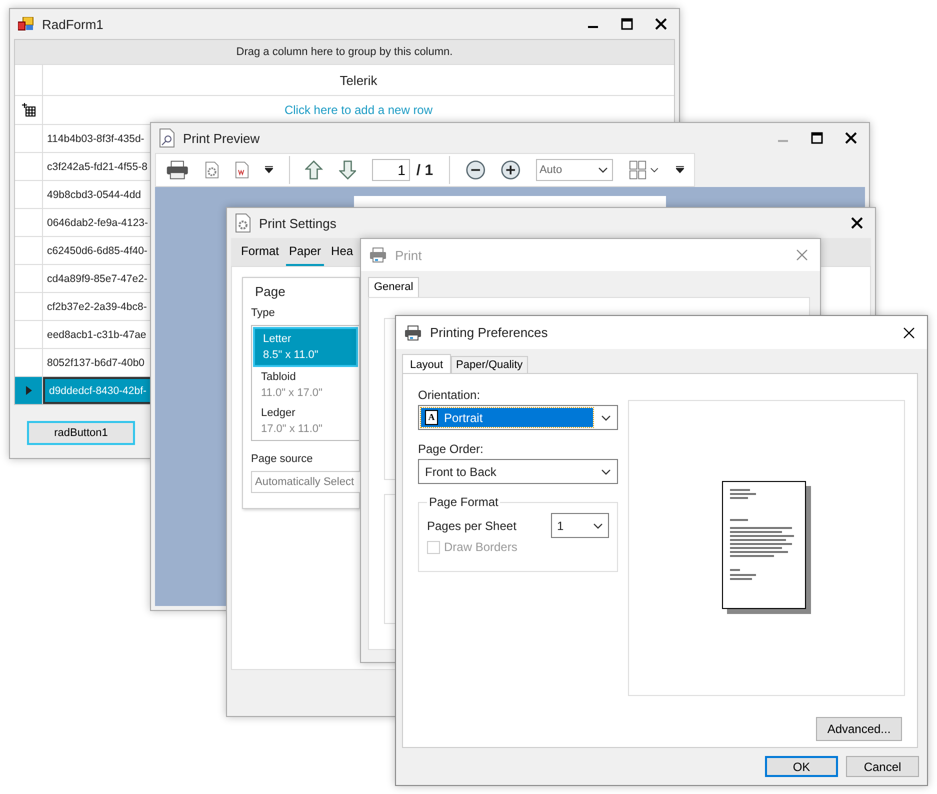 The image size is (937, 794). Describe the element at coordinates (680, 170) in the screenshot. I see `overflow-icon` at that location.